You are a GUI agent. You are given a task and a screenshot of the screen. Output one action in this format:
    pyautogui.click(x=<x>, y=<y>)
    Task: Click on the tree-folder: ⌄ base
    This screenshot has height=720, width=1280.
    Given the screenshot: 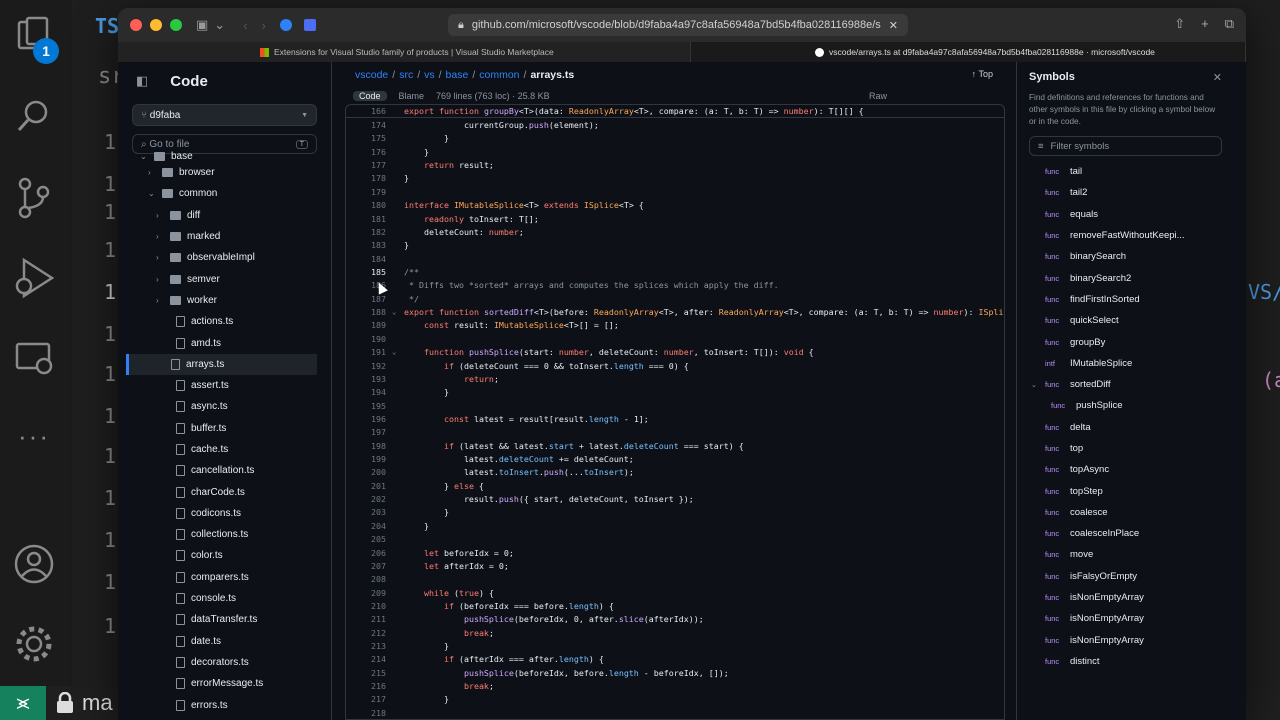 What is the action you would take?
    pyautogui.click(x=224, y=156)
    